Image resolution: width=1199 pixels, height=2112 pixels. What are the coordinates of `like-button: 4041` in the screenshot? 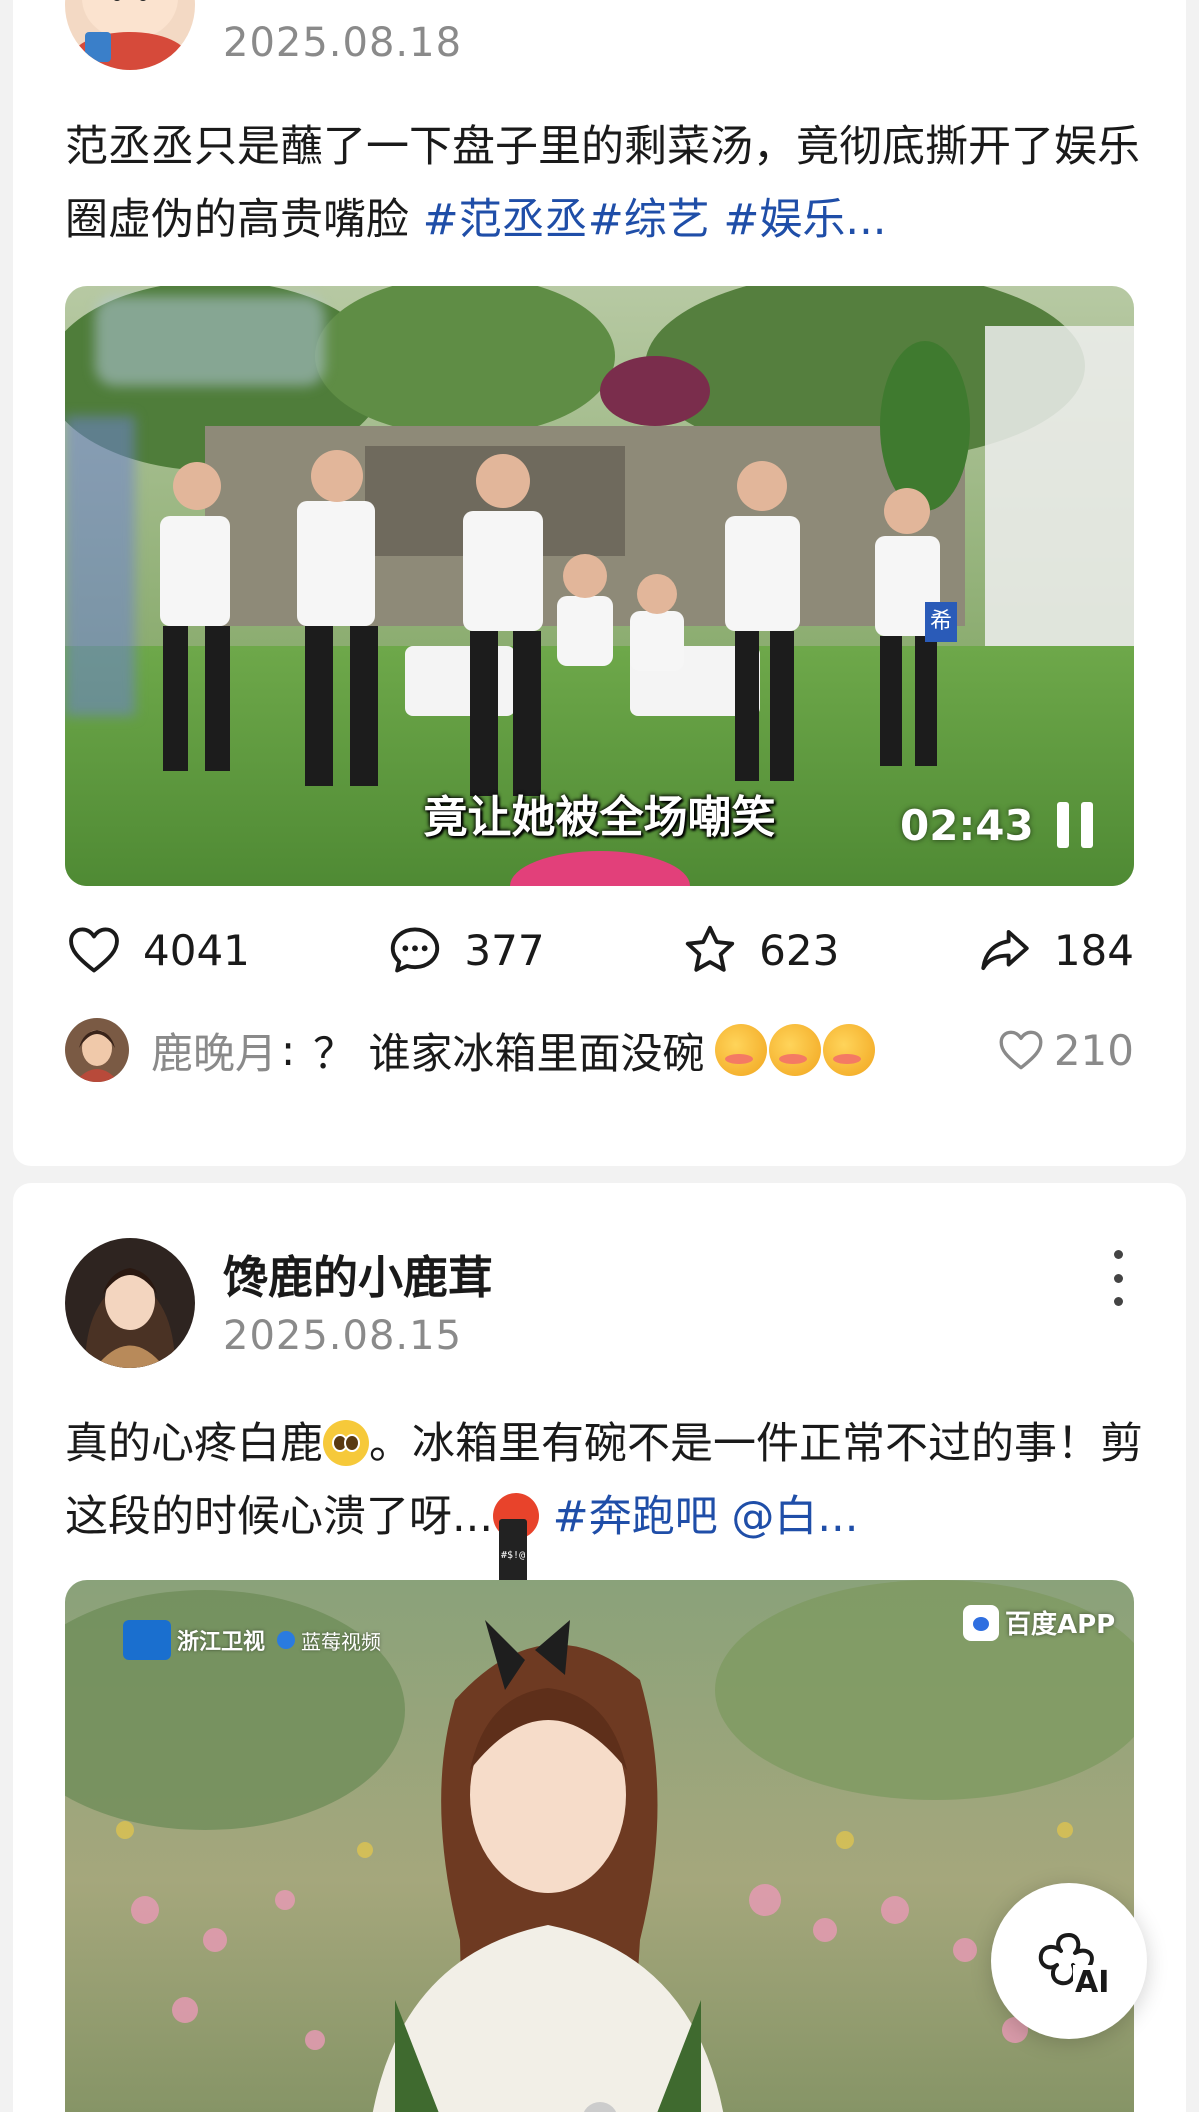 It's located at (157, 950).